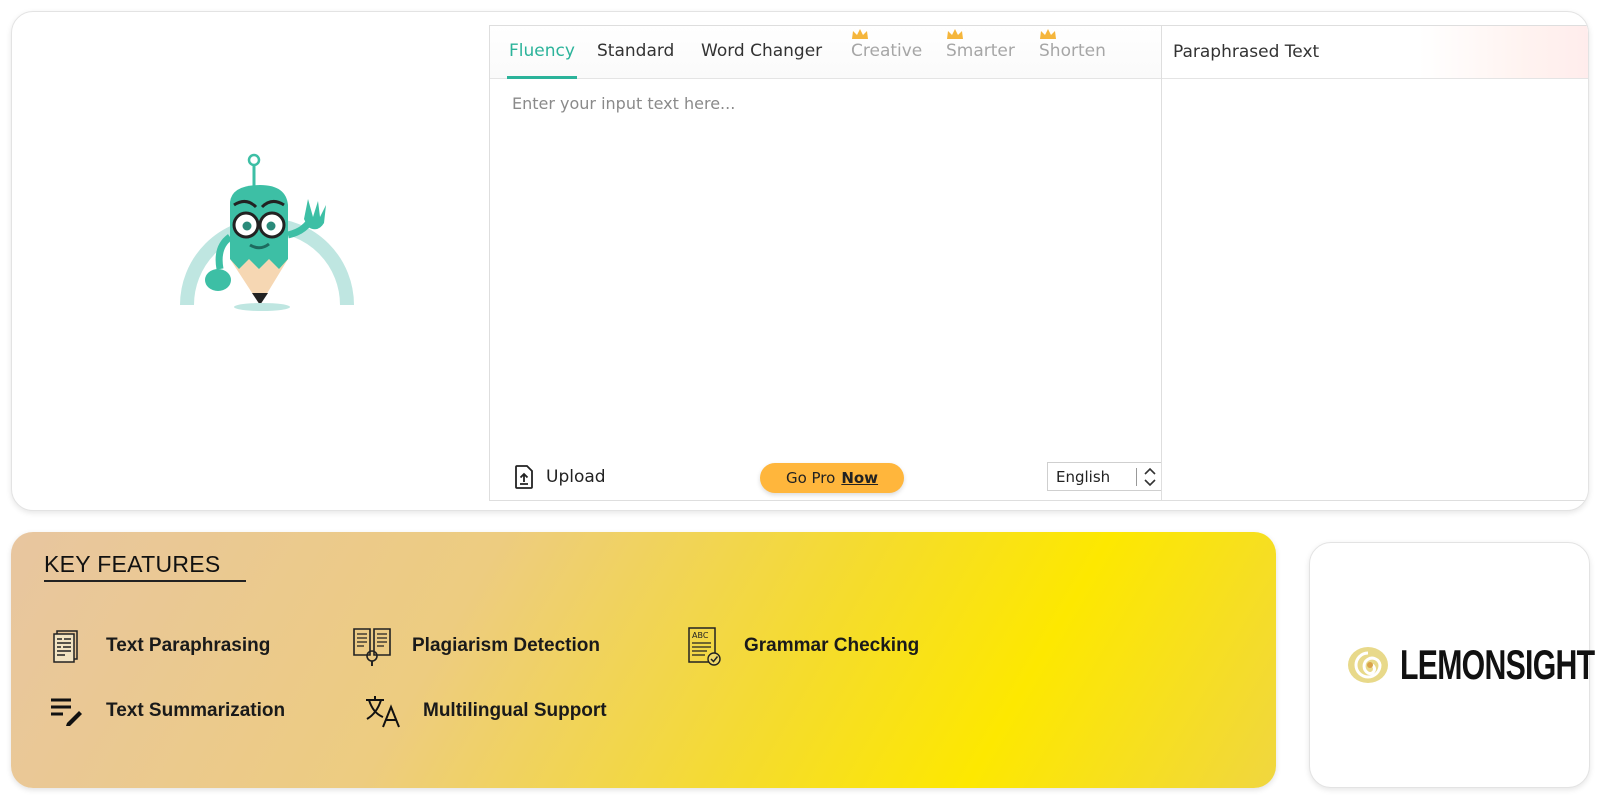  What do you see at coordinates (980, 52) in the screenshot?
I see `tab-smarter: Smarter` at bounding box center [980, 52].